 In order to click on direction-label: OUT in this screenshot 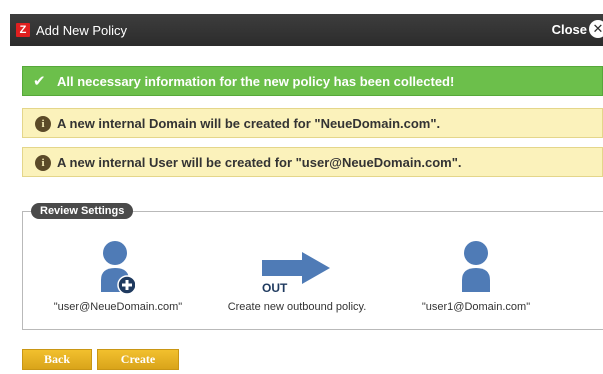, I will do `click(275, 288)`.